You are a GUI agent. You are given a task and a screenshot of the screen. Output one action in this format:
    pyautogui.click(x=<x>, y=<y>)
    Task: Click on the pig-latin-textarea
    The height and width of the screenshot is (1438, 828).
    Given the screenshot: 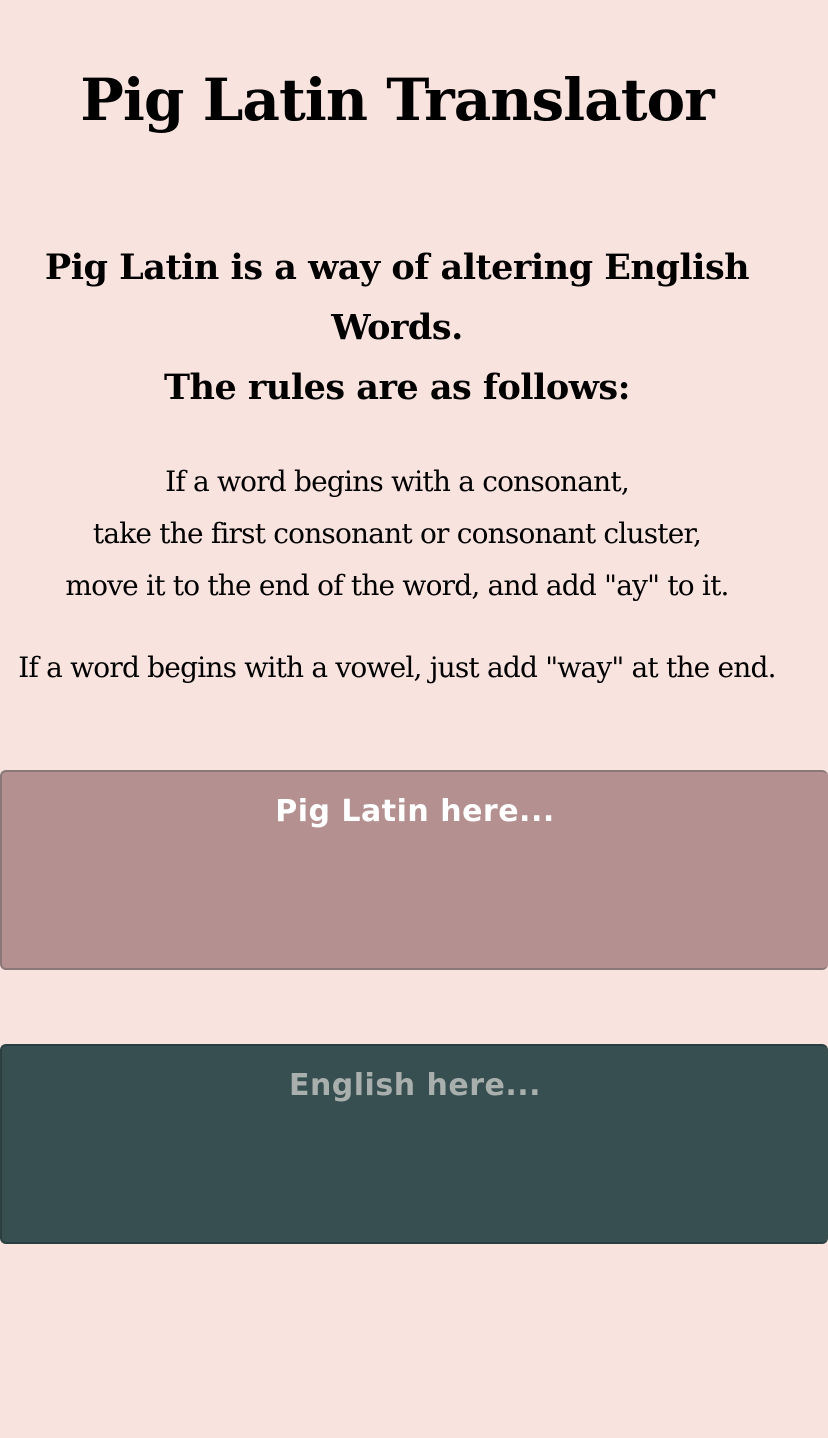 What is the action you would take?
    pyautogui.click(x=414, y=870)
    